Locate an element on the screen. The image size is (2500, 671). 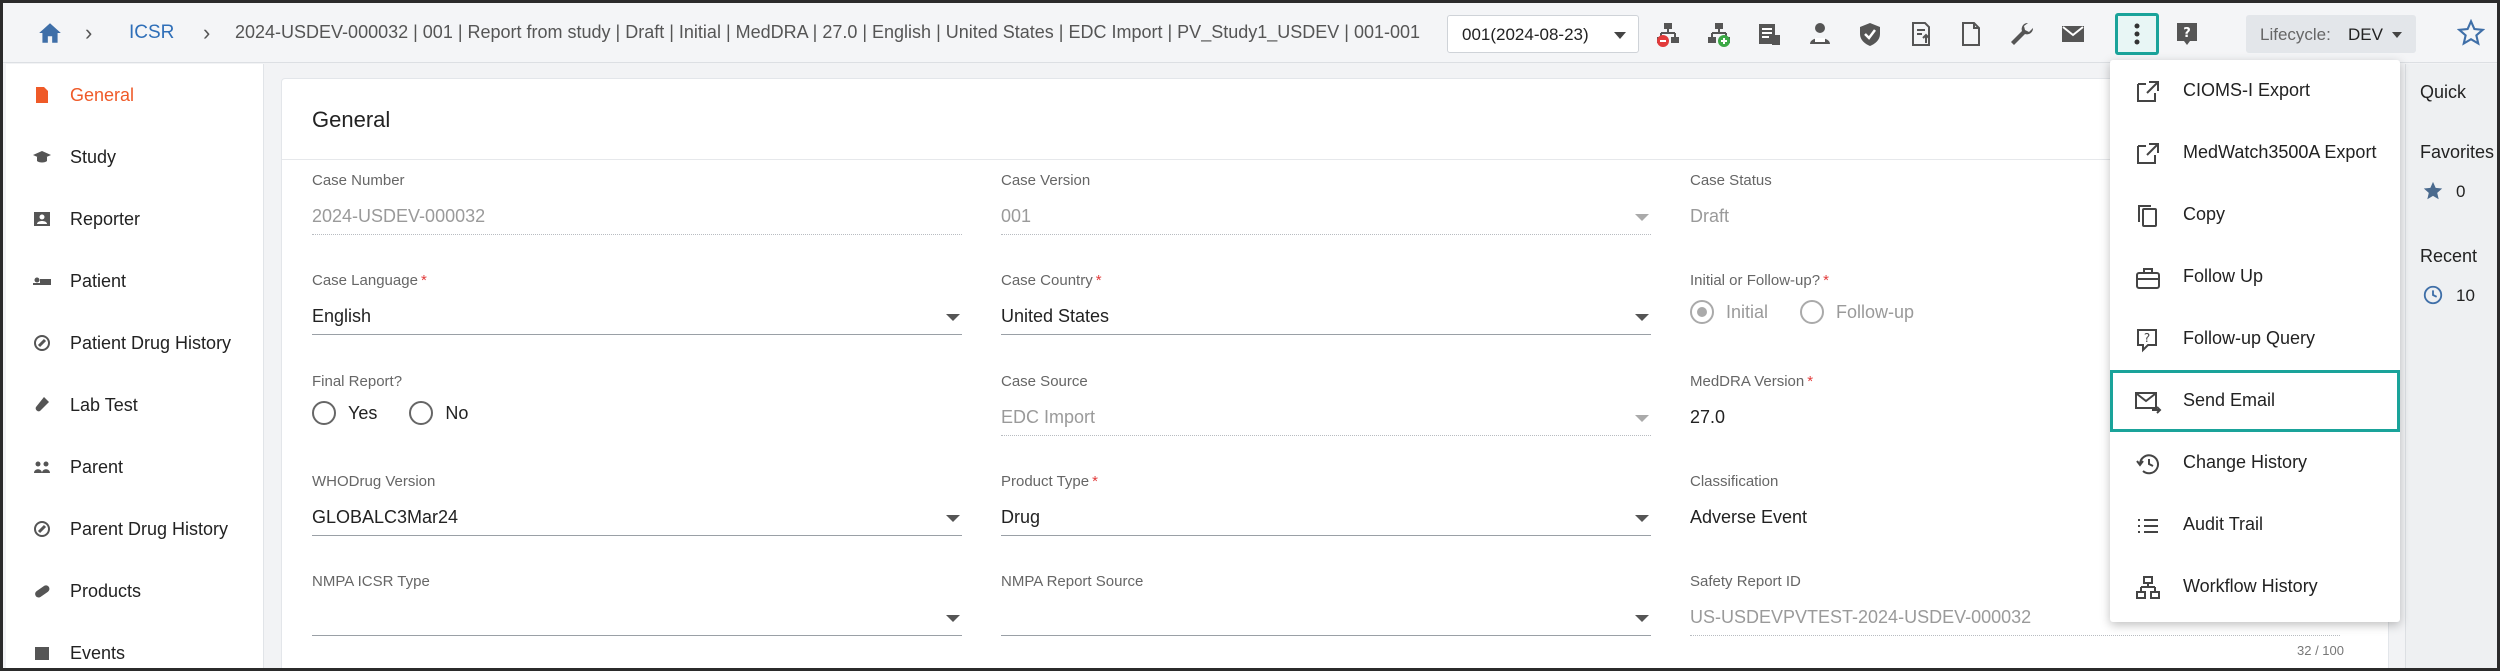
nav-item-parent-drug-history: Parent Drug History is located at coordinates (135, 529).